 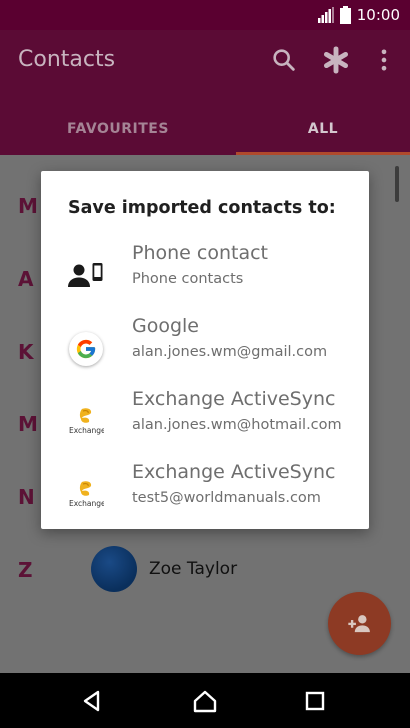 I want to click on add-contact-button, so click(x=359, y=623).